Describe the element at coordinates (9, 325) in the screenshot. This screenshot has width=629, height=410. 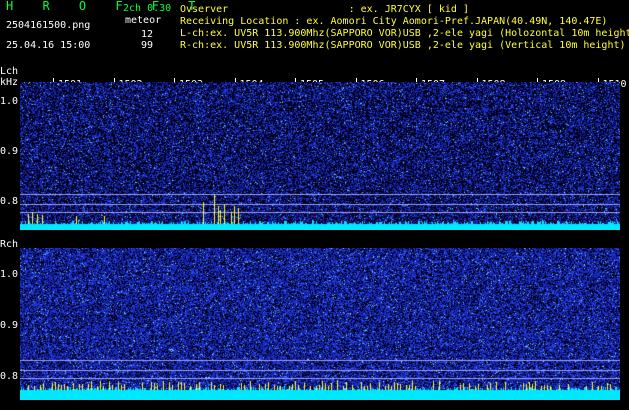
I see `rch-ytick-0.9: 0.9` at that location.